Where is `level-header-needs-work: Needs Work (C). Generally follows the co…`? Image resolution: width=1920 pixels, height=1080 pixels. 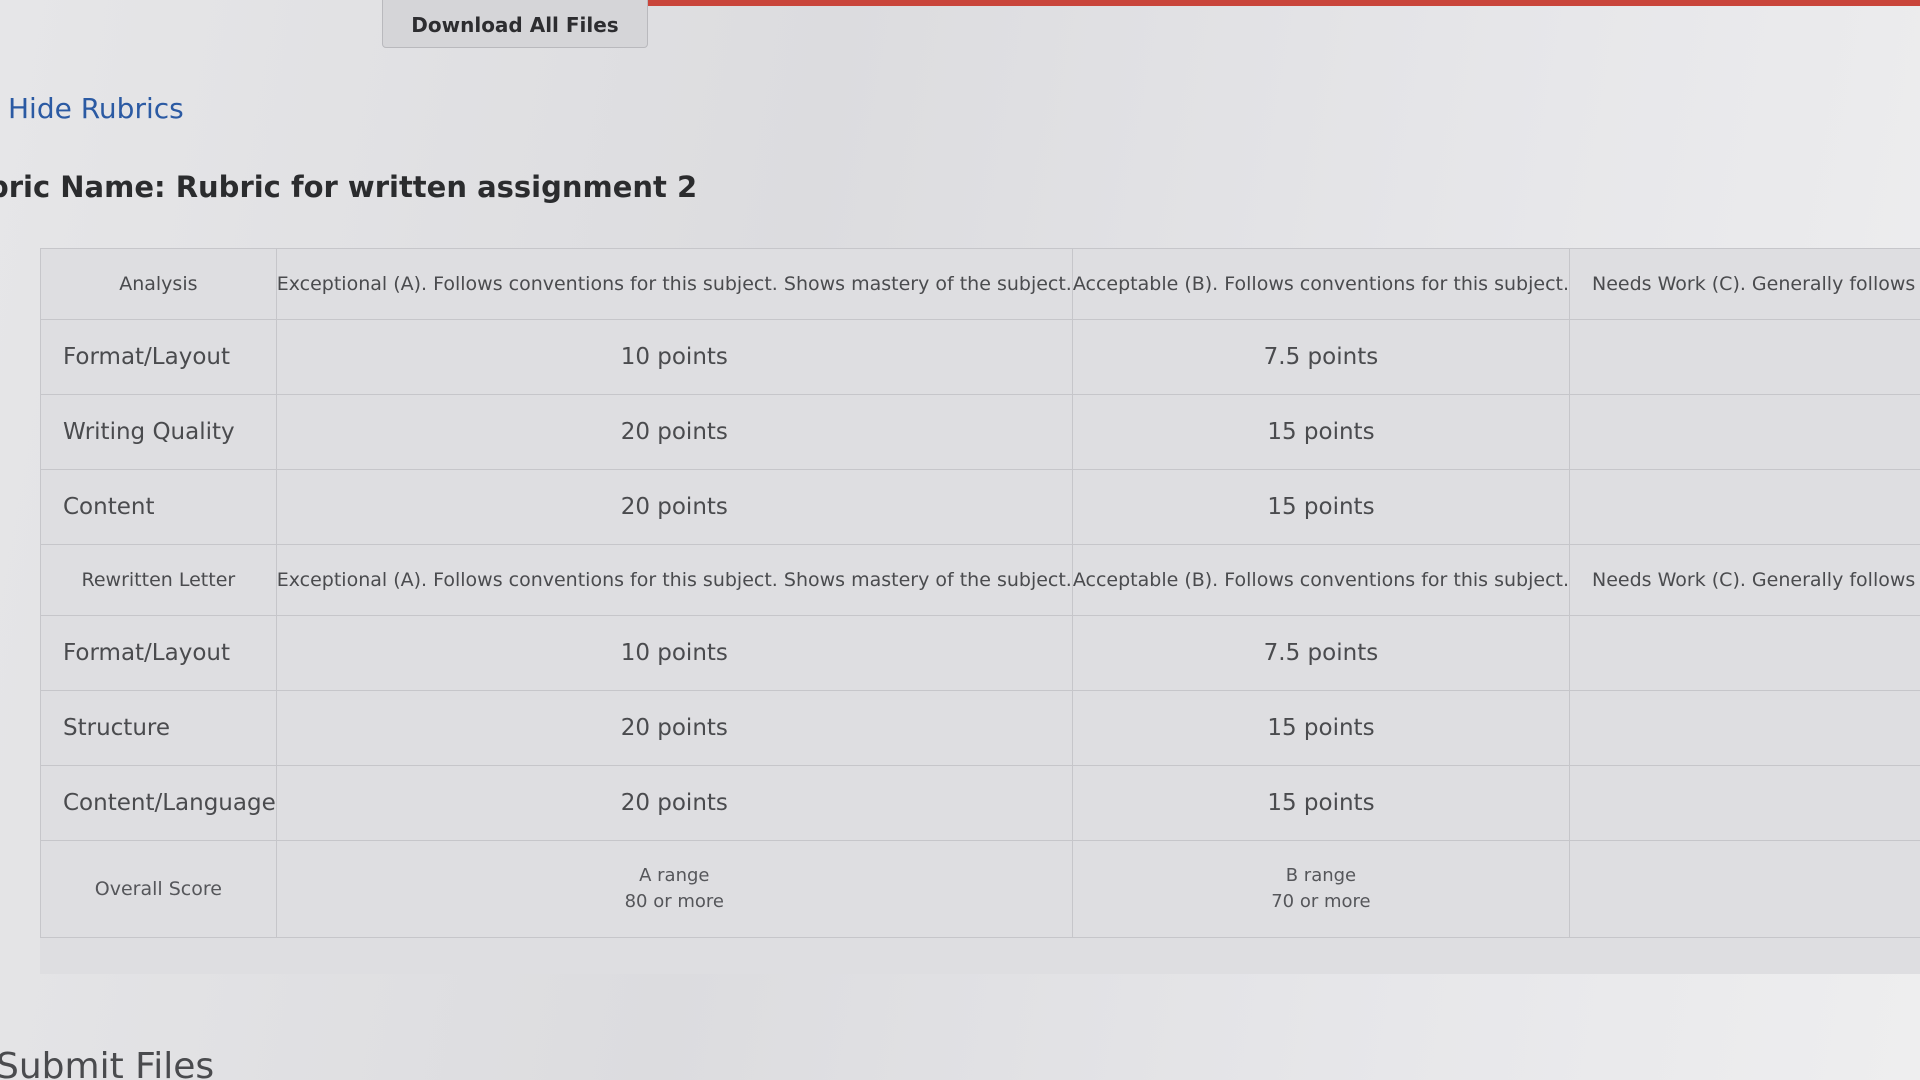 level-header-needs-work: Needs Work (C). Generally follows the co… is located at coordinates (1744, 580).